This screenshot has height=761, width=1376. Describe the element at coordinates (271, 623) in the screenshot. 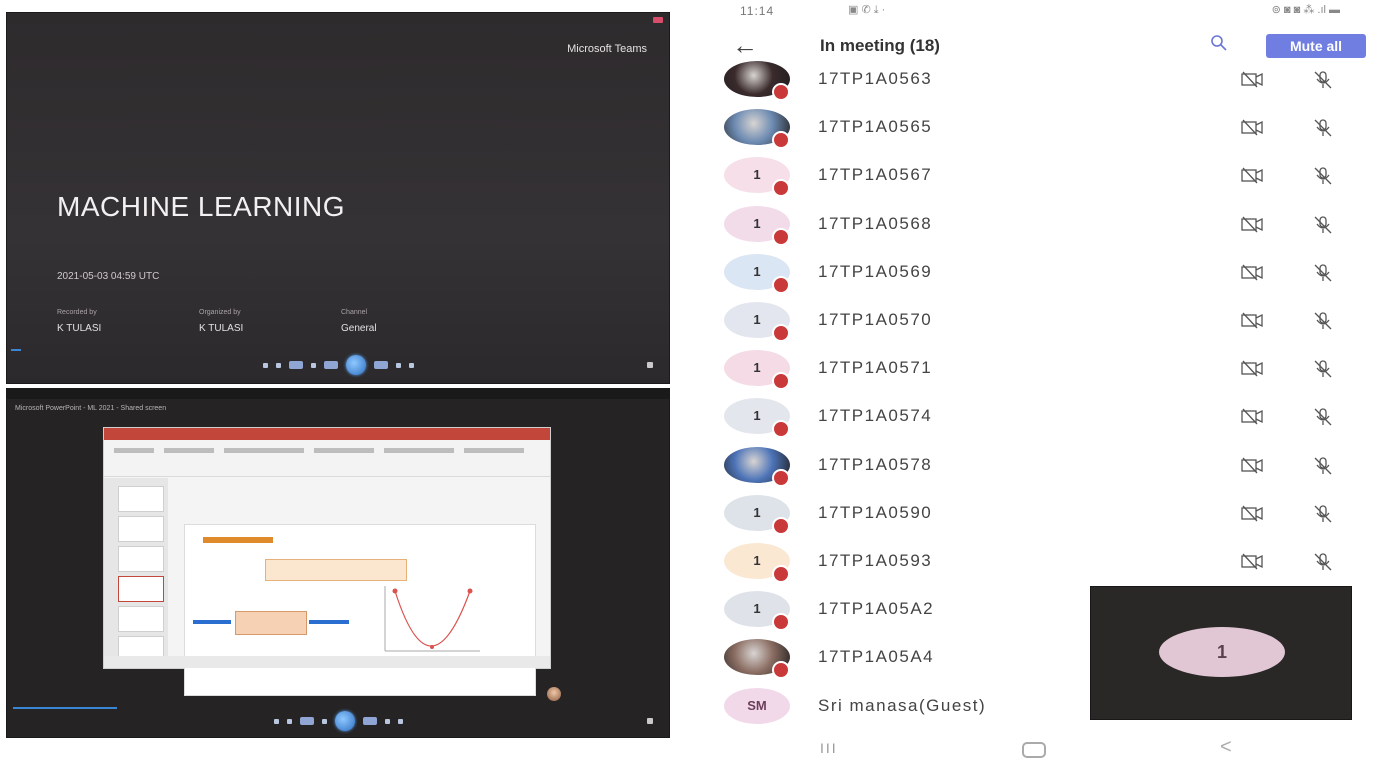

I see `model-box` at that location.